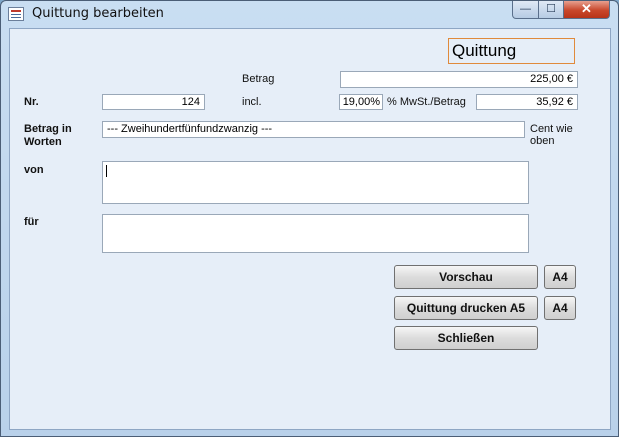  I want to click on mwst-rate-field: 19,00%, so click(361, 102).